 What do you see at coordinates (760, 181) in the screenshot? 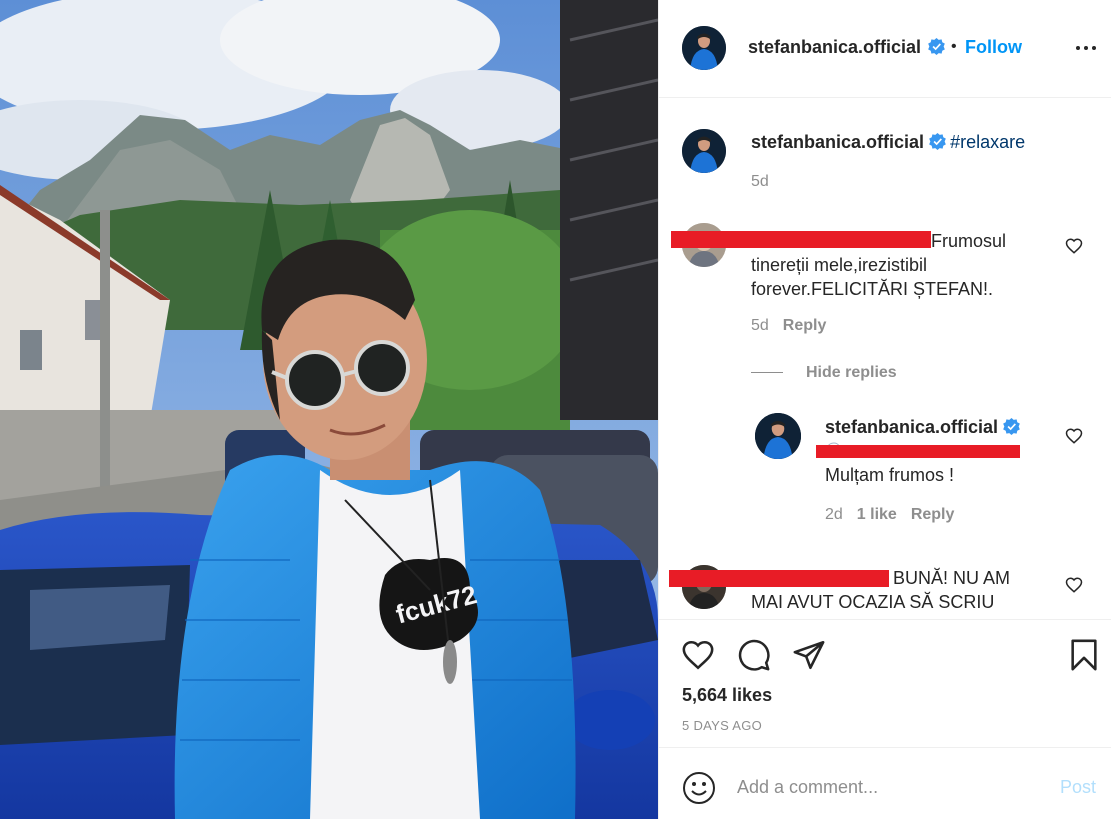
I see `caption-time: 5d` at bounding box center [760, 181].